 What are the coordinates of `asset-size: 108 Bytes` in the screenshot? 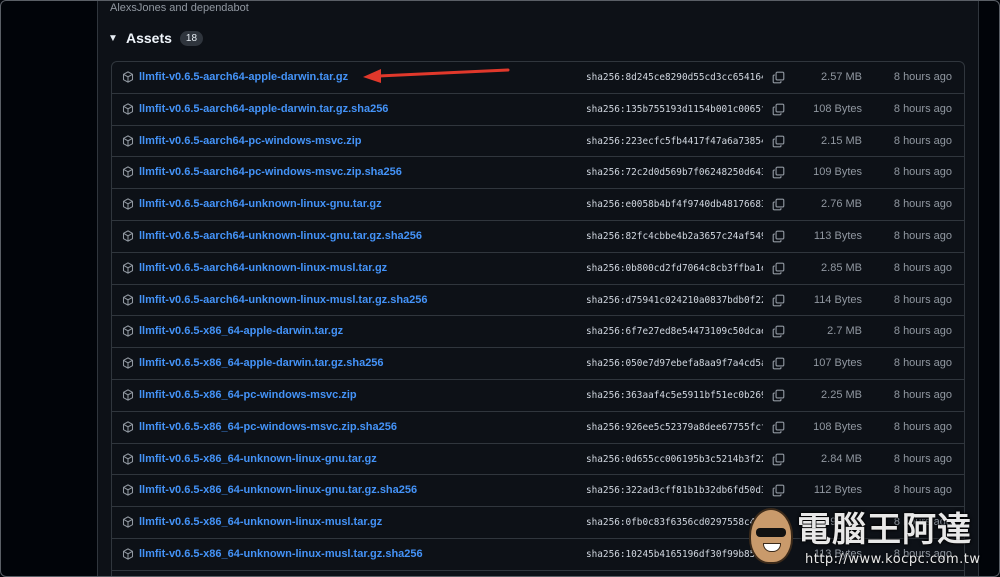 It's located at (837, 426).